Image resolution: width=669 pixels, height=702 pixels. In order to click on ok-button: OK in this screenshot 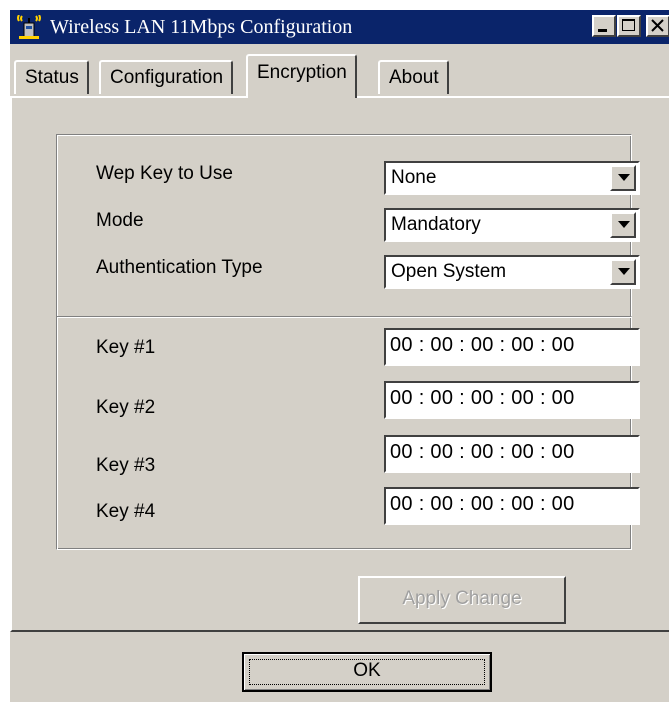, I will do `click(367, 672)`.